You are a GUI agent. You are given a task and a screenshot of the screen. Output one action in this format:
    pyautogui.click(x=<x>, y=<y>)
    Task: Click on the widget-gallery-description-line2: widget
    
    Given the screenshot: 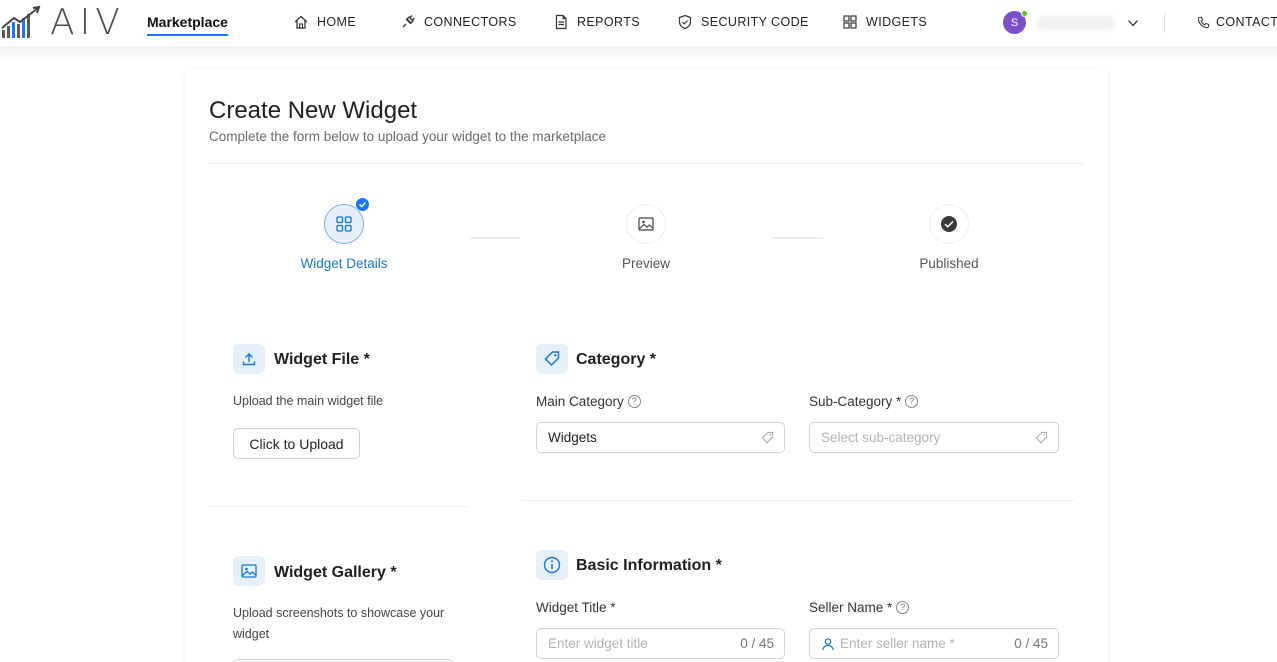 What is the action you would take?
    pyautogui.click(x=251, y=634)
    